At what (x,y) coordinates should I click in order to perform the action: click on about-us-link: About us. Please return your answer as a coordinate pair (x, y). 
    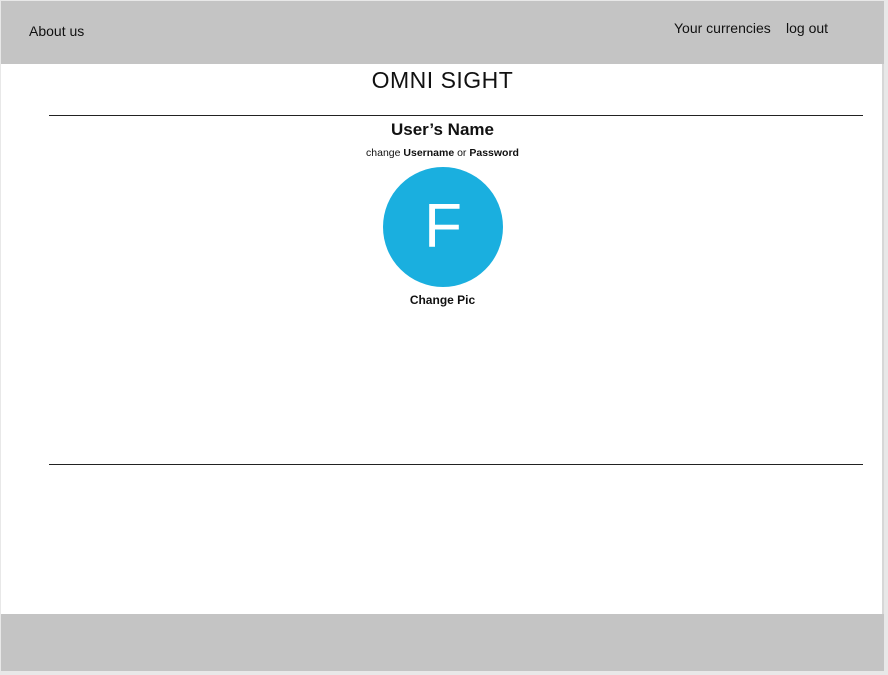
    Looking at the image, I should click on (56, 31).